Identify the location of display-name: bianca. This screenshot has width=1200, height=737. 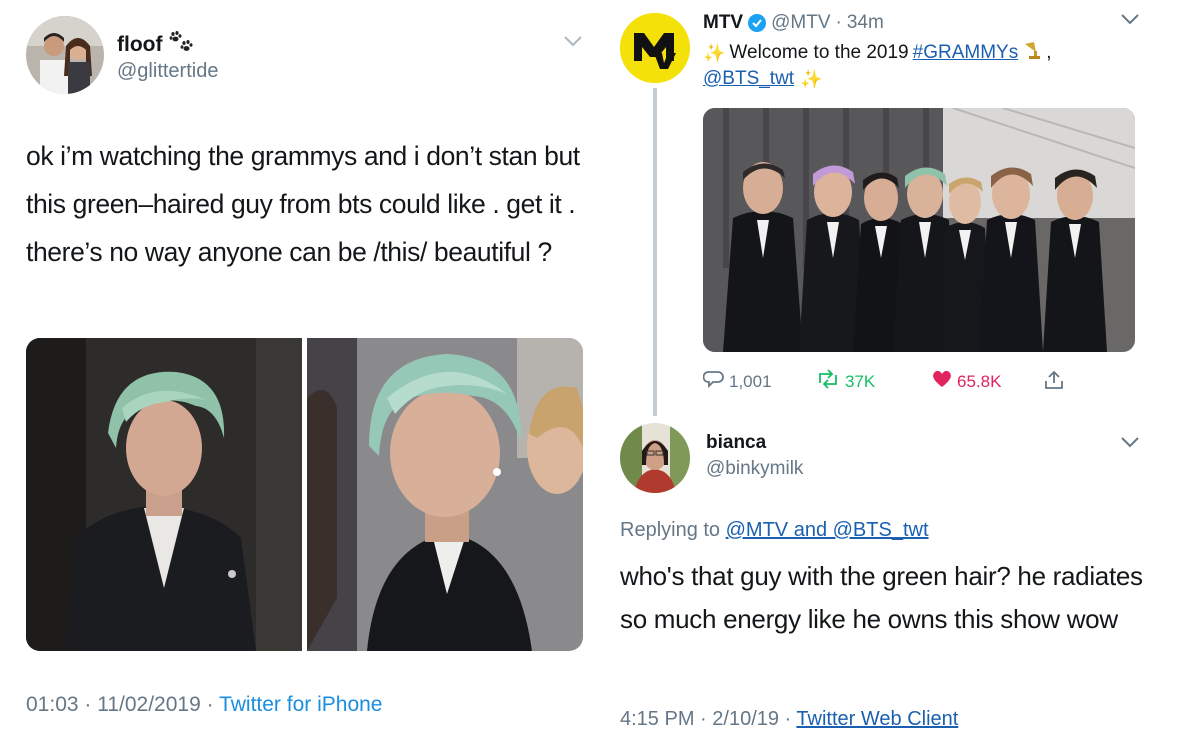
(736, 443).